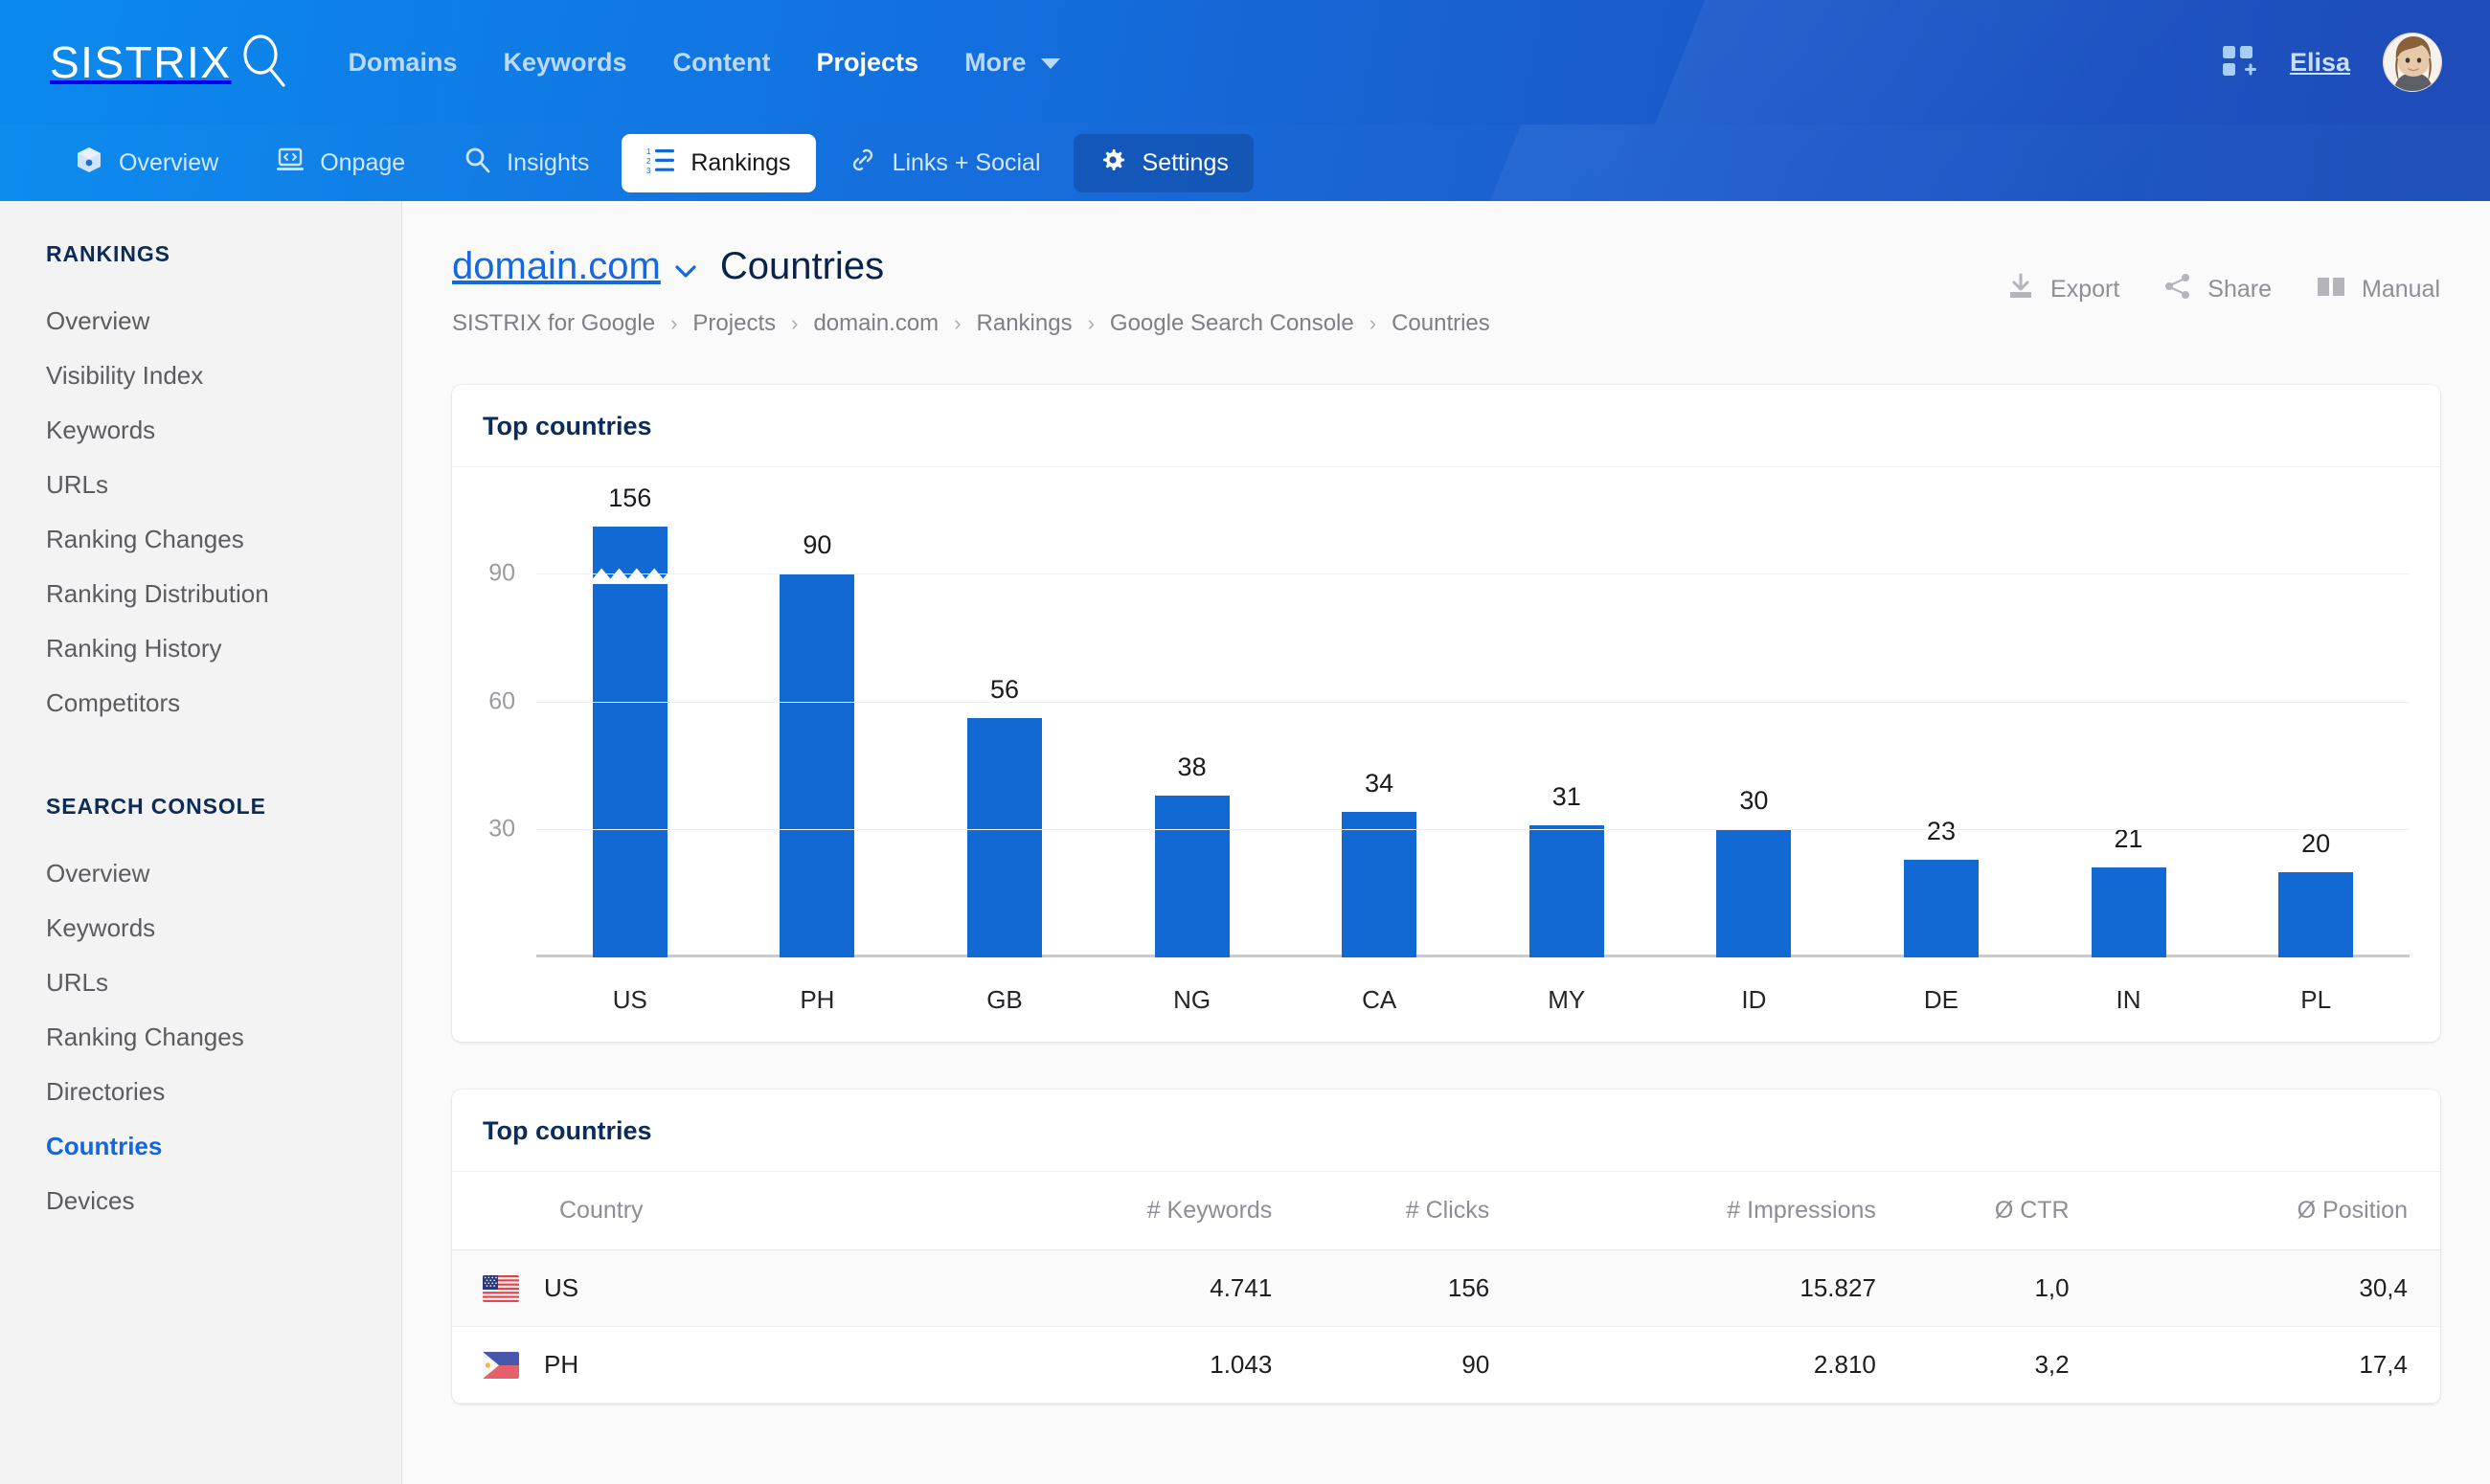  What do you see at coordinates (224, 376) in the screenshot?
I see `sidebar-item-visibility-index: Visibility Index` at bounding box center [224, 376].